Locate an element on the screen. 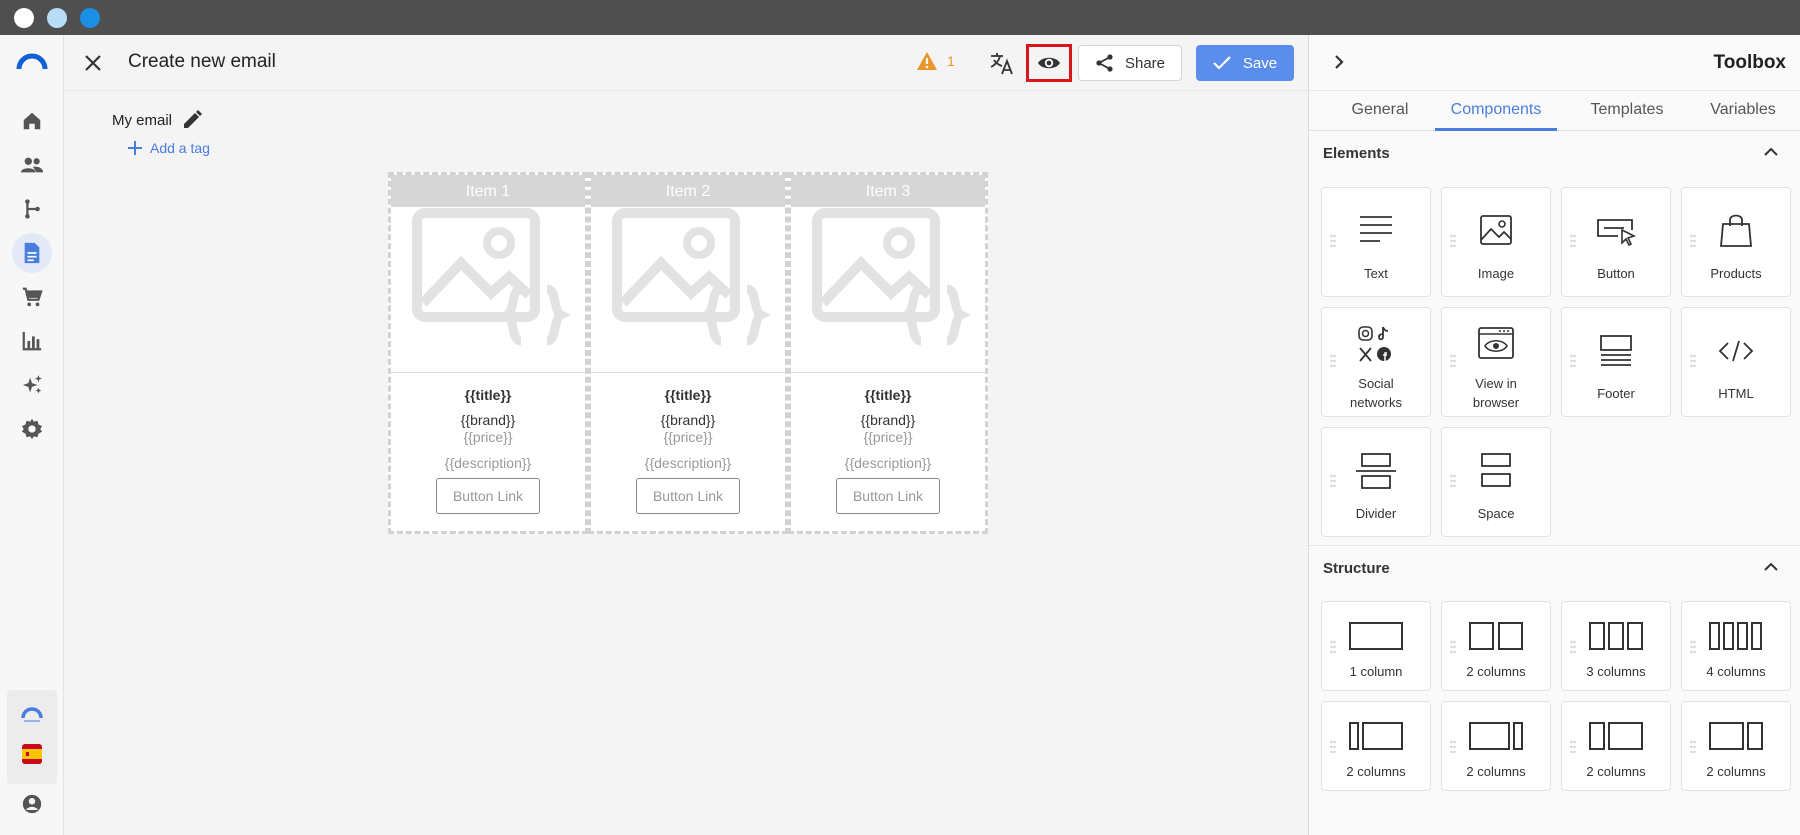 Image resolution: width=1800 pixels, height=835 pixels. element-label: Footer is located at coordinates (1616, 393).